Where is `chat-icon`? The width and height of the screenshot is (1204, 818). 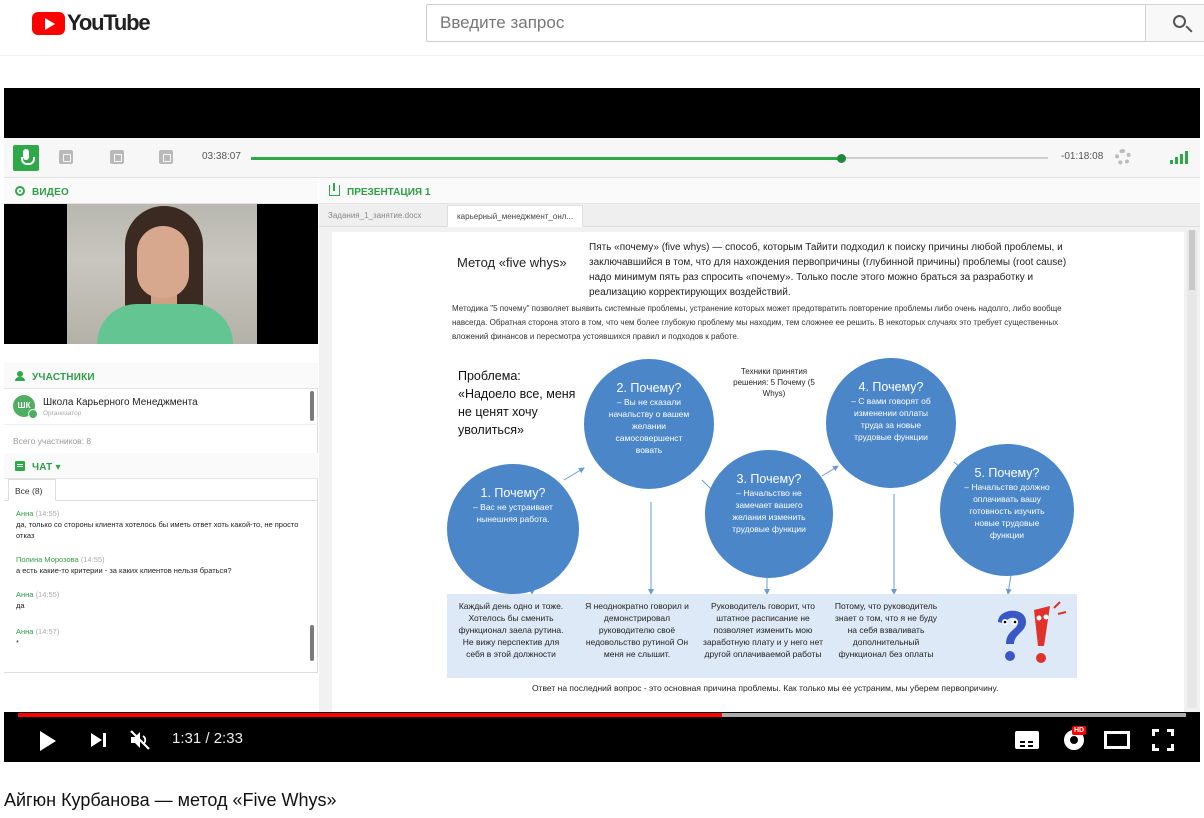 chat-icon is located at coordinates (20, 466).